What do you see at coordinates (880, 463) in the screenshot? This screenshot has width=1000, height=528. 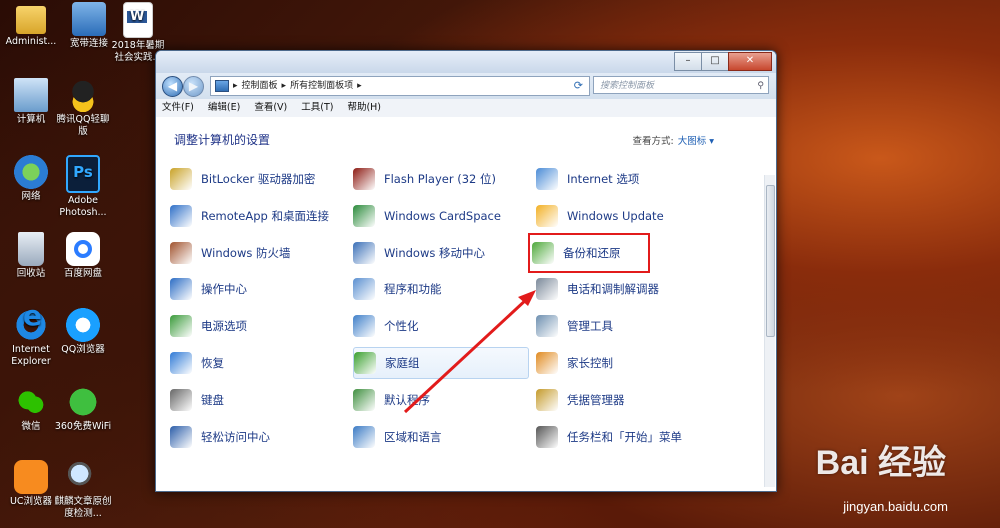 I see `baidu-watermark-logo: Bai 经验` at bounding box center [880, 463].